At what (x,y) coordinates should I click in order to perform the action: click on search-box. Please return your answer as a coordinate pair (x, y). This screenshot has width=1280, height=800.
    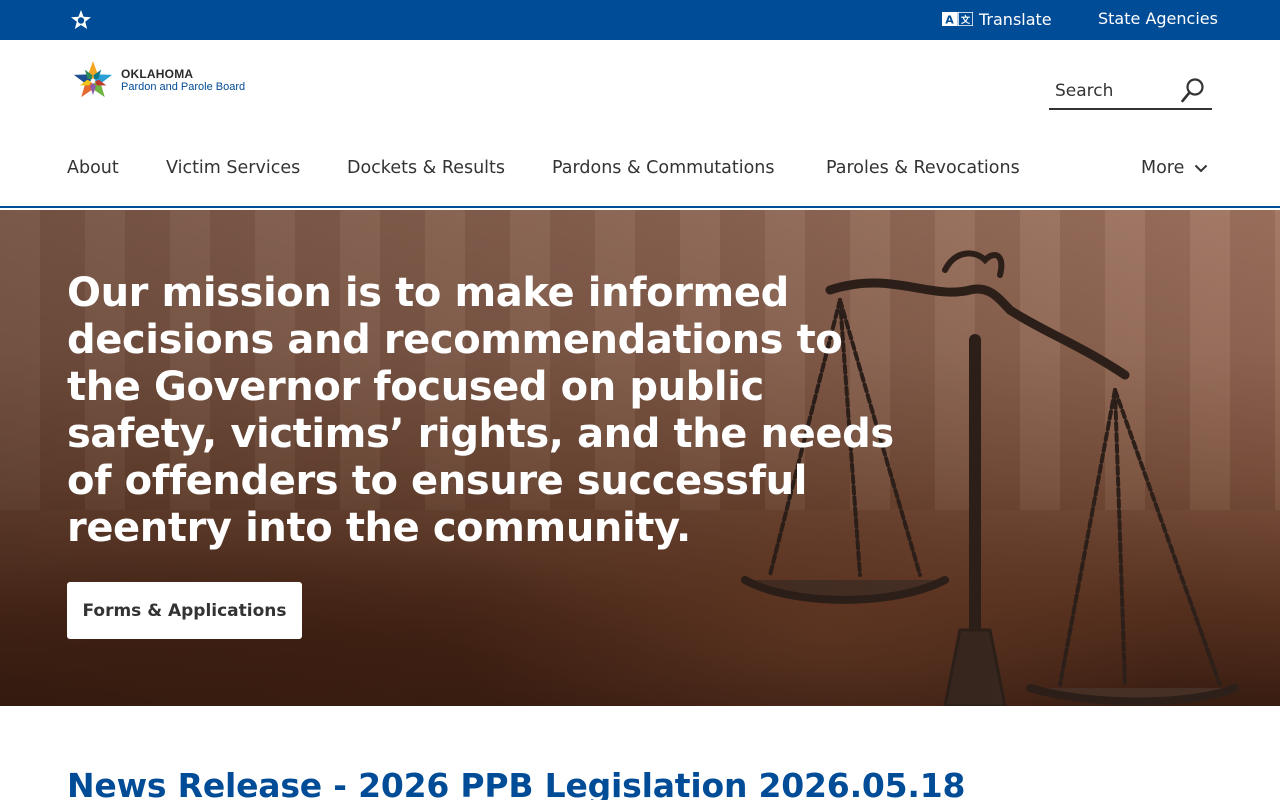
    Looking at the image, I should click on (1130, 92).